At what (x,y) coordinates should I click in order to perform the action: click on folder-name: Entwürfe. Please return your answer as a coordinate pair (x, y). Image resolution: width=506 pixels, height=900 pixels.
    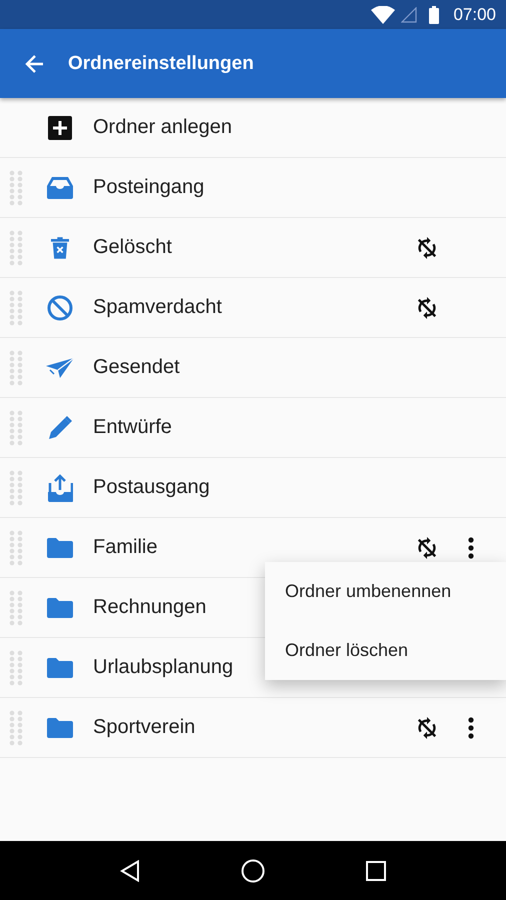
    Looking at the image, I should click on (132, 427).